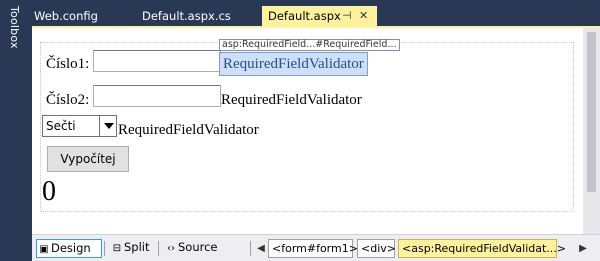 The width and height of the screenshot is (600, 261). I want to click on tab-default-aspx-label: Default.aspx, so click(304, 16).